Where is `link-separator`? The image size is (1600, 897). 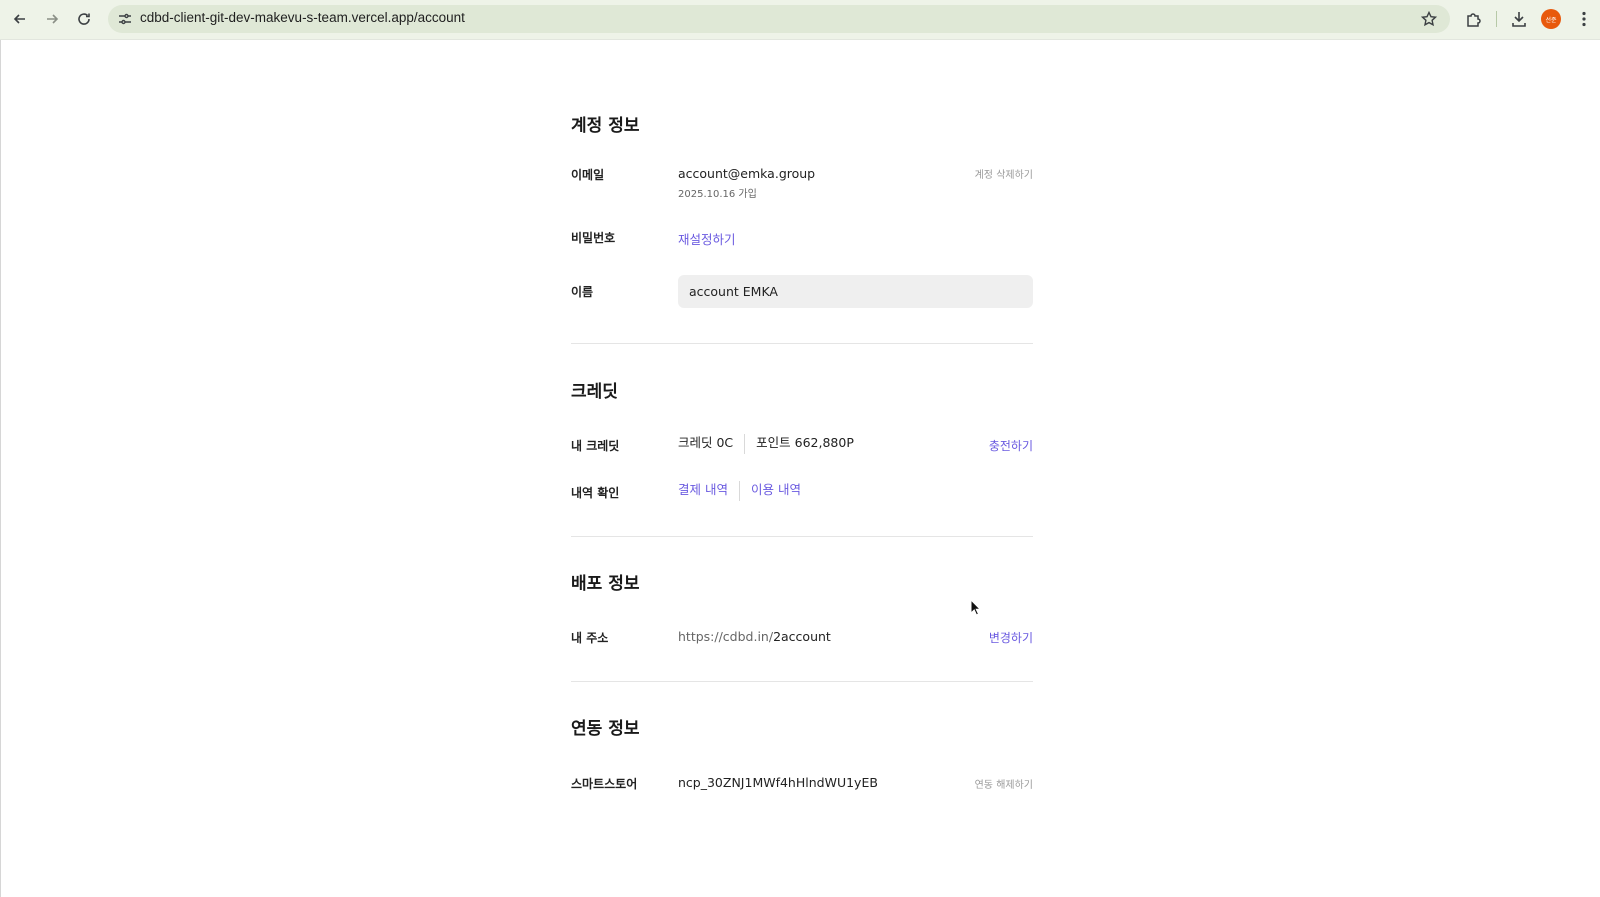 link-separator is located at coordinates (739, 490).